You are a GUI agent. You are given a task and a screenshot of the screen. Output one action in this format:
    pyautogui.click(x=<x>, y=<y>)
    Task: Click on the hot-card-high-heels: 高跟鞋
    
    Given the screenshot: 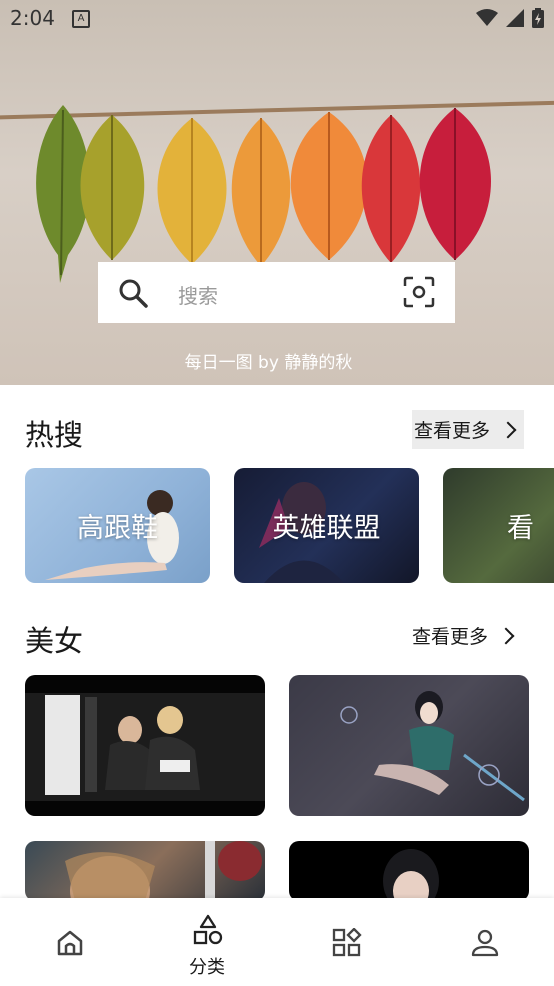 What is the action you would take?
    pyautogui.click(x=117, y=525)
    